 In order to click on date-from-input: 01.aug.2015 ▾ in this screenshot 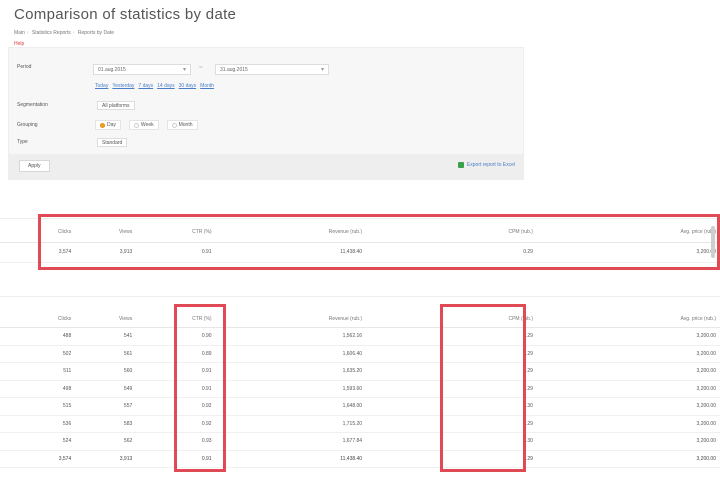, I will do `click(142, 69)`.